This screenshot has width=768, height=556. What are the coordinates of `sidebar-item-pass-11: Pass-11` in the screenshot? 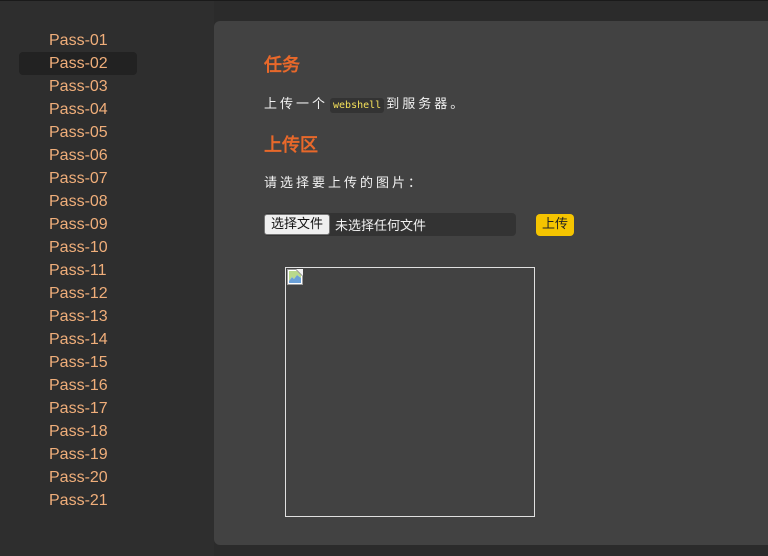 It's located at (78, 270).